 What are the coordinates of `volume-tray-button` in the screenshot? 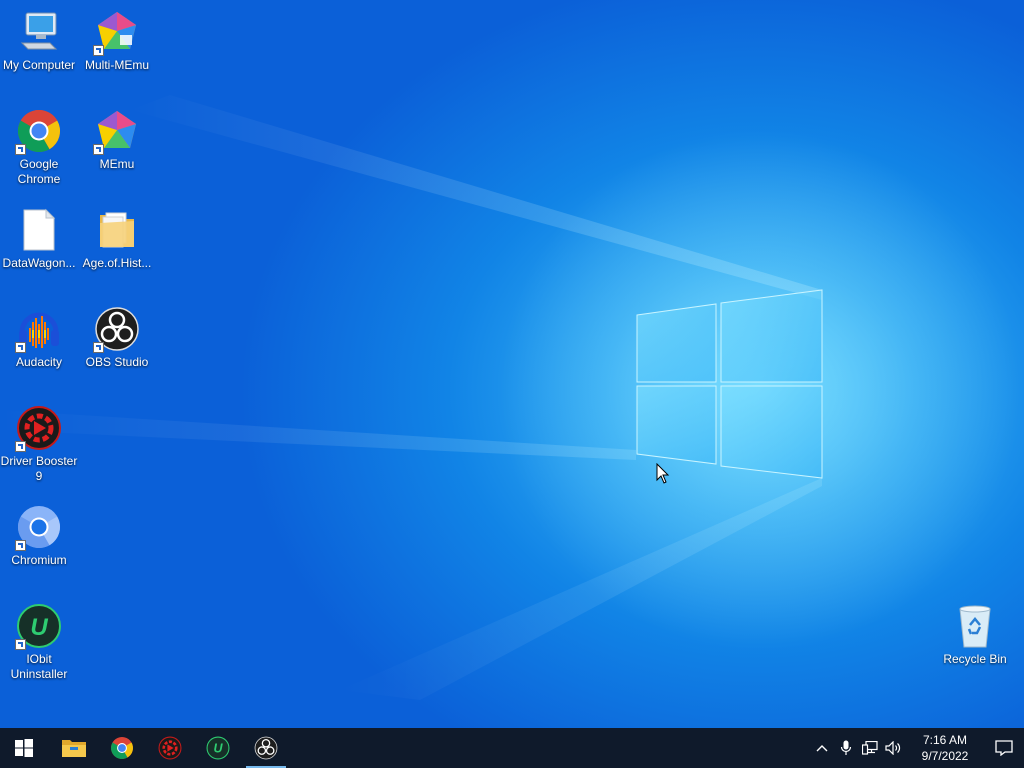 It's located at (894, 748).